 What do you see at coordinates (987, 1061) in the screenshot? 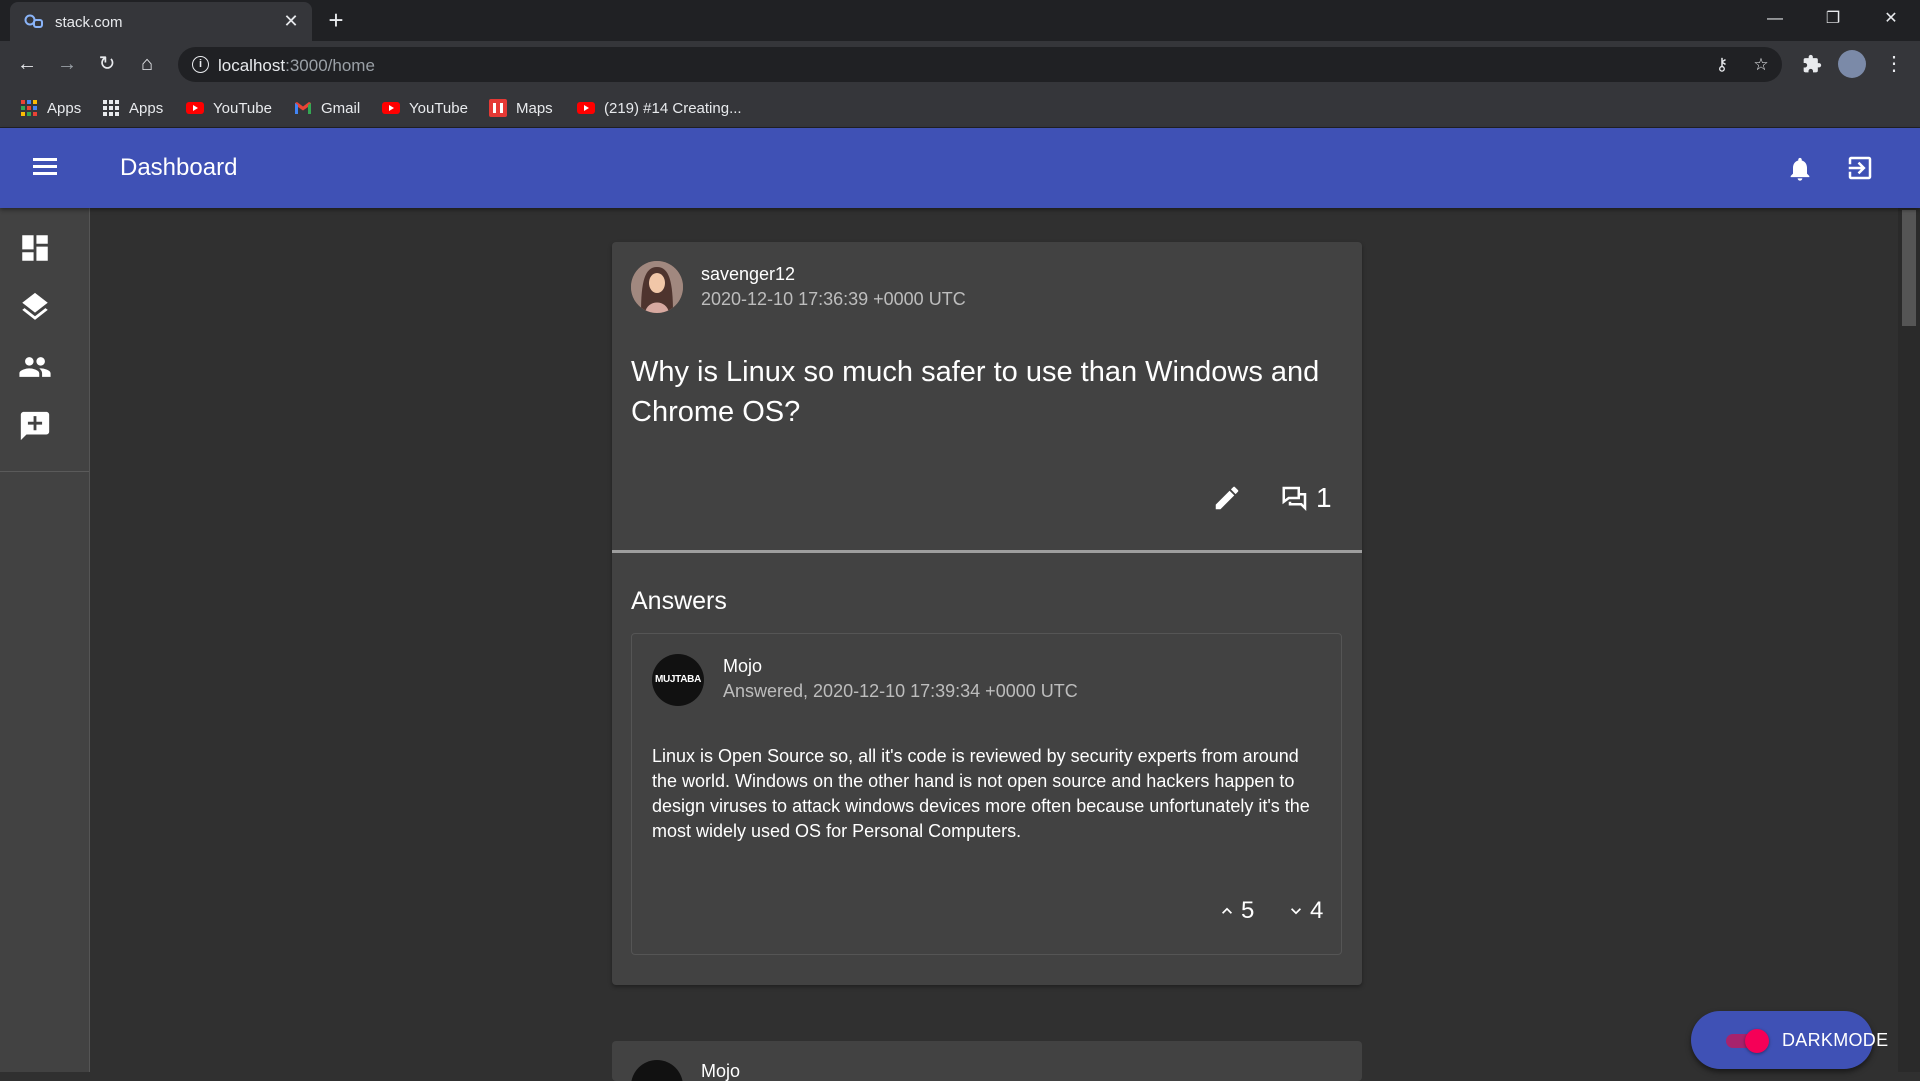
I see `next-question-card: Mojo` at bounding box center [987, 1061].